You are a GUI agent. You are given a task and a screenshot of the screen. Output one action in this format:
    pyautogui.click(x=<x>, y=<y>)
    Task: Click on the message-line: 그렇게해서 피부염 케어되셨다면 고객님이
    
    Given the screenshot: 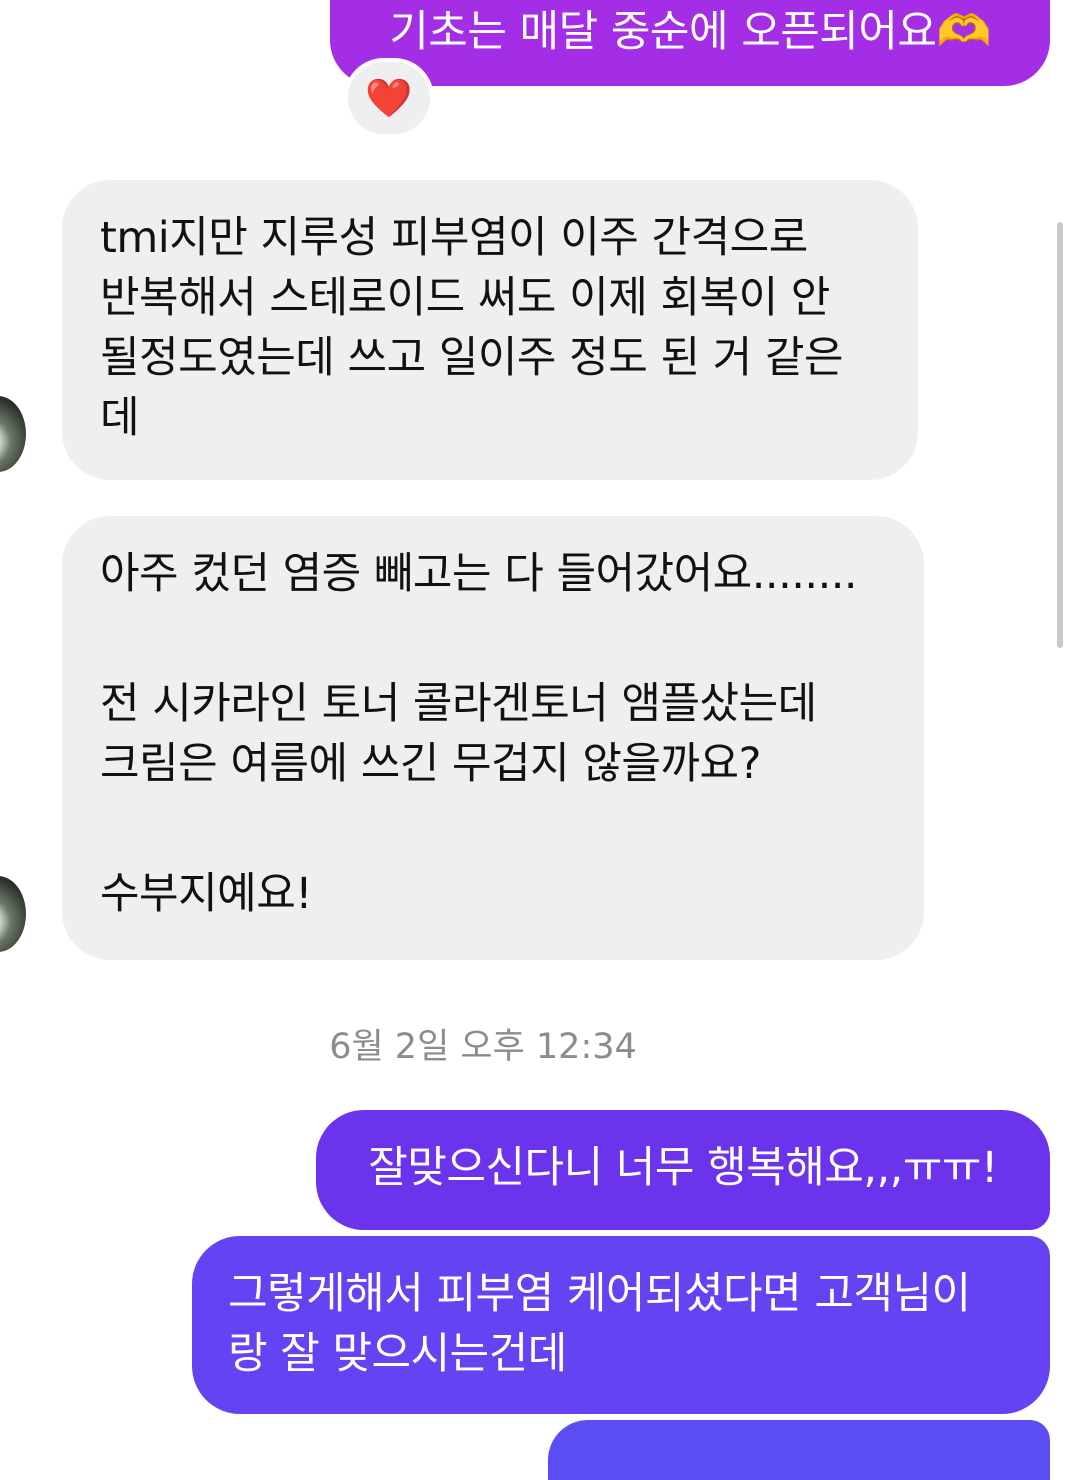 What is the action you would take?
    pyautogui.click(x=599, y=1294)
    